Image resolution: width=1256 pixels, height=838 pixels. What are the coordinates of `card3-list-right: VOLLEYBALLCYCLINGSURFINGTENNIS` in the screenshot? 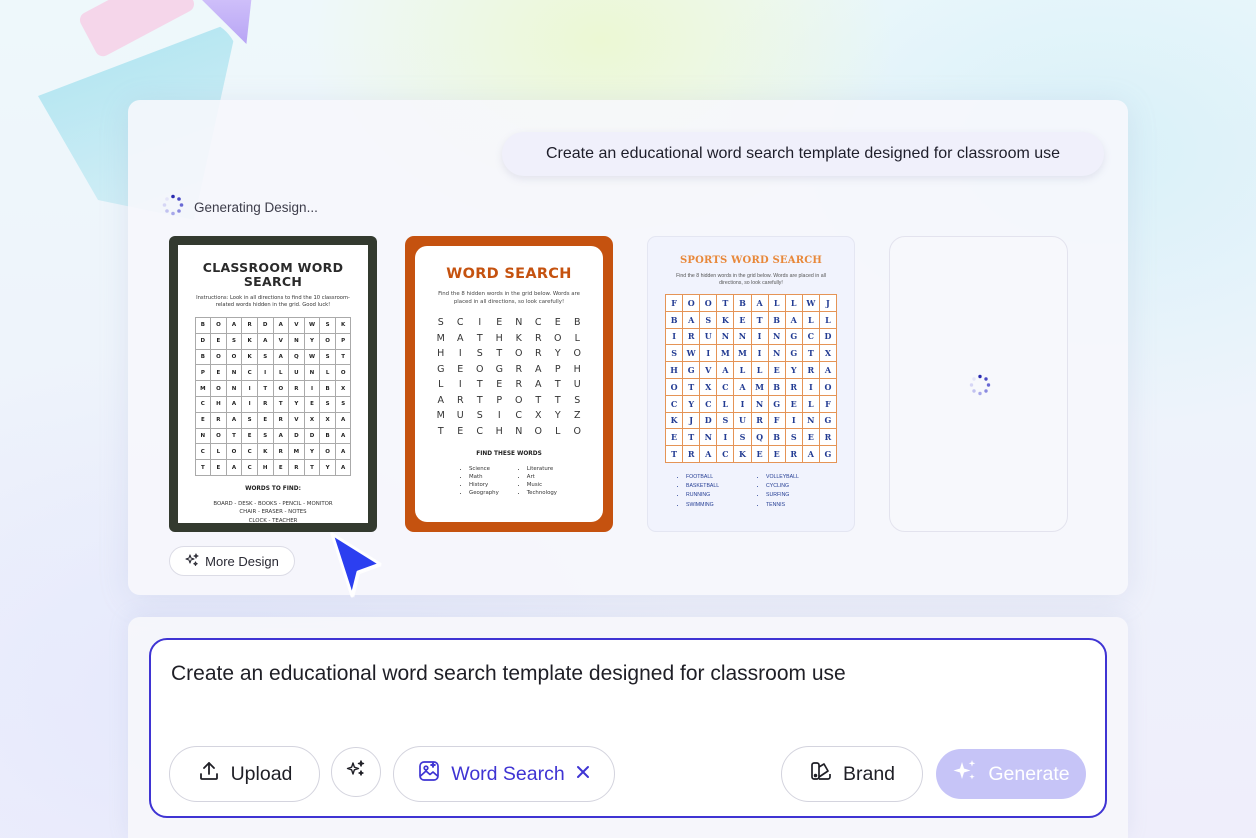 It's located at (791, 491).